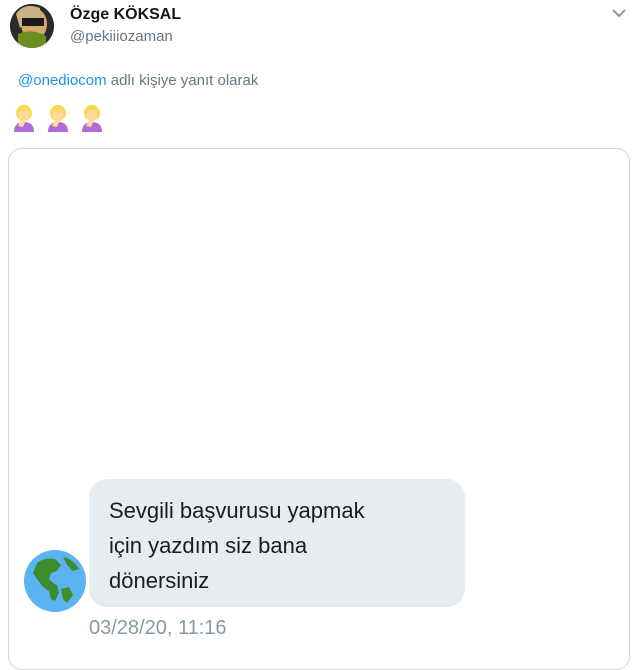  I want to click on message-line: dönersiniz, so click(159, 580).